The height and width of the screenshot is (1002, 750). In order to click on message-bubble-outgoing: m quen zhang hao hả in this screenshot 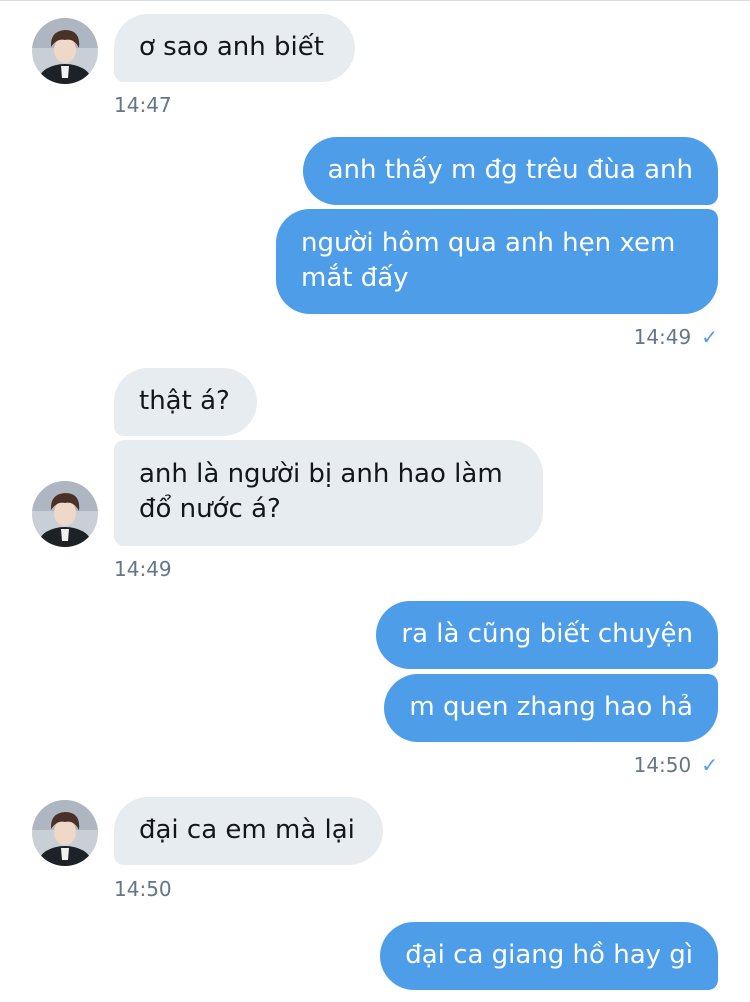, I will do `click(551, 708)`.